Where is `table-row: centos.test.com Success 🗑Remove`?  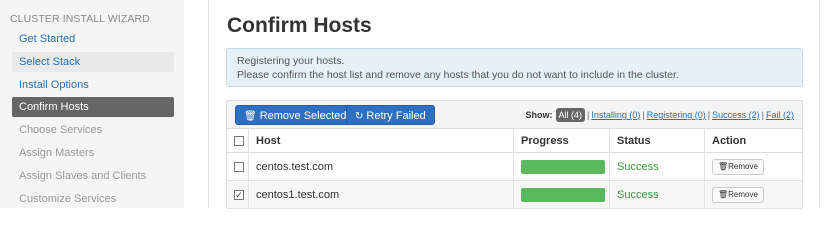 table-row: centos.test.com Success 🗑Remove is located at coordinates (514, 167).